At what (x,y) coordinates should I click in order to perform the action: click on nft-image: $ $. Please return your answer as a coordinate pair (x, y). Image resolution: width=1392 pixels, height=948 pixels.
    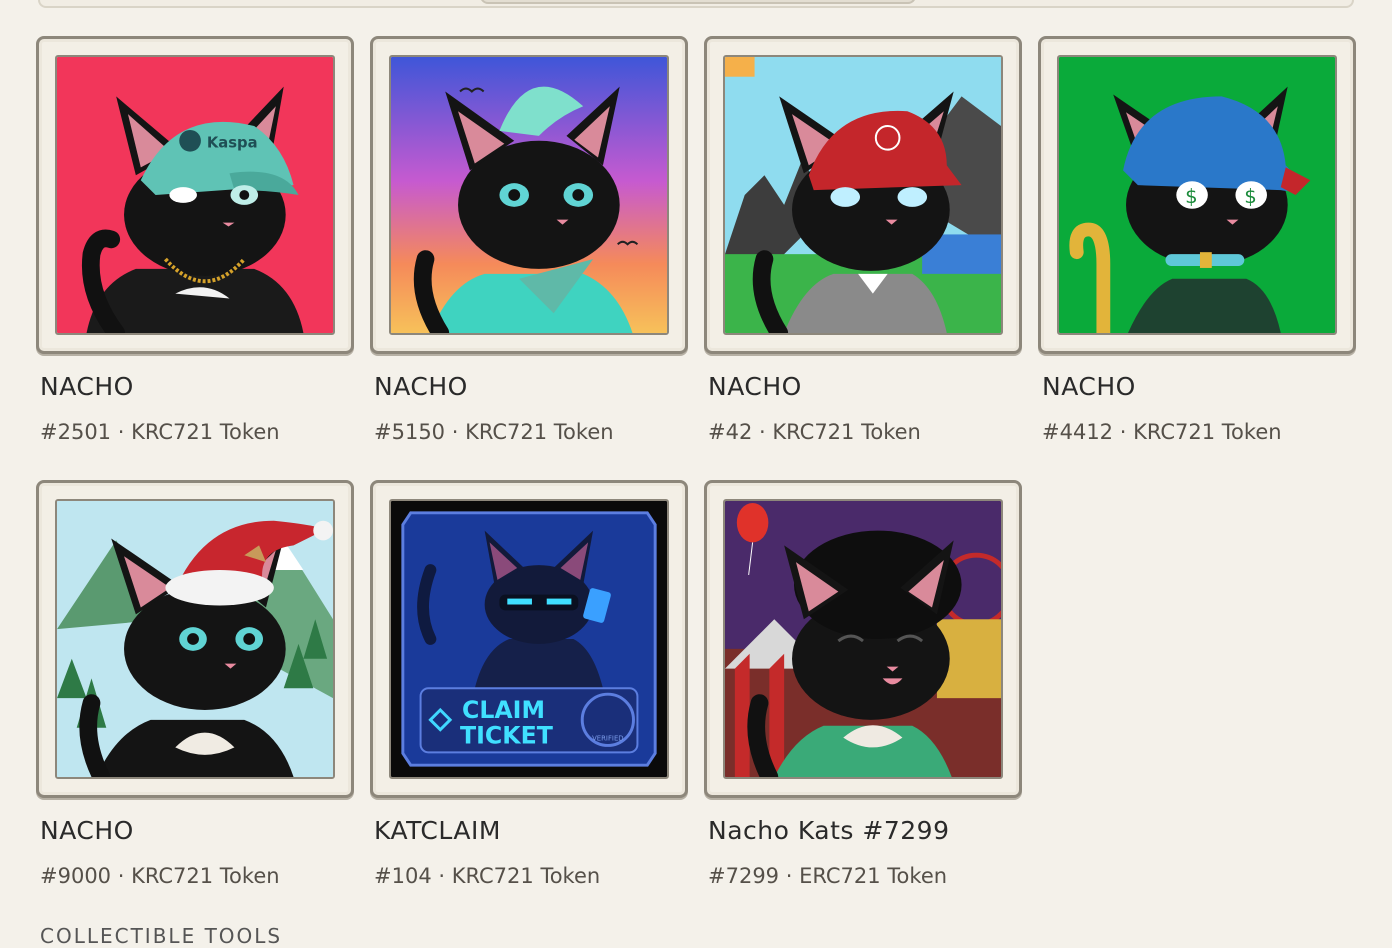
    Looking at the image, I should click on (1197, 195).